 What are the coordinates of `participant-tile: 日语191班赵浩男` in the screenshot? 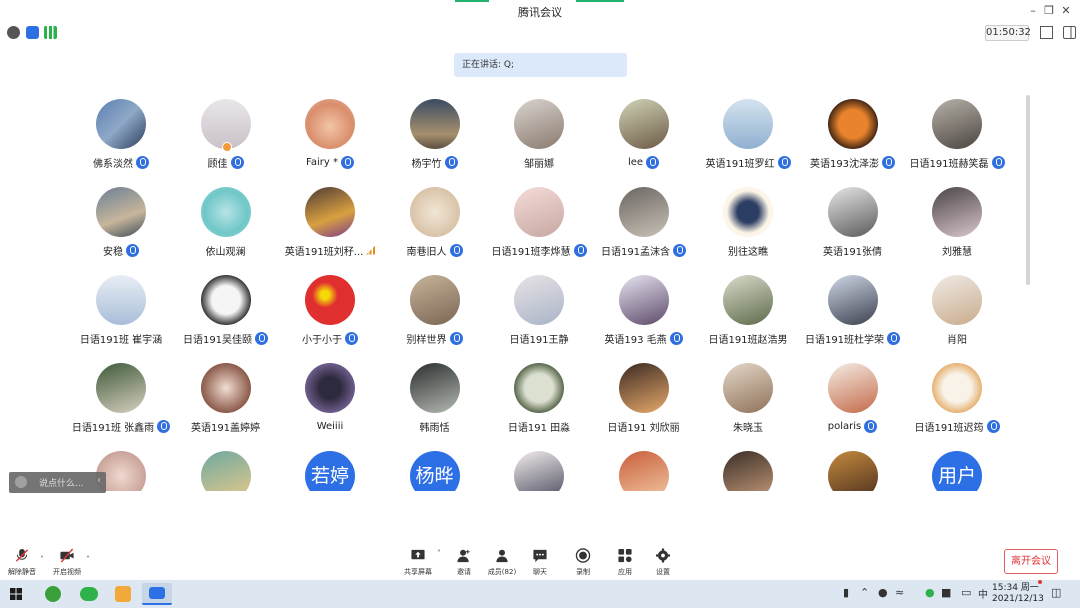 It's located at (748, 316).